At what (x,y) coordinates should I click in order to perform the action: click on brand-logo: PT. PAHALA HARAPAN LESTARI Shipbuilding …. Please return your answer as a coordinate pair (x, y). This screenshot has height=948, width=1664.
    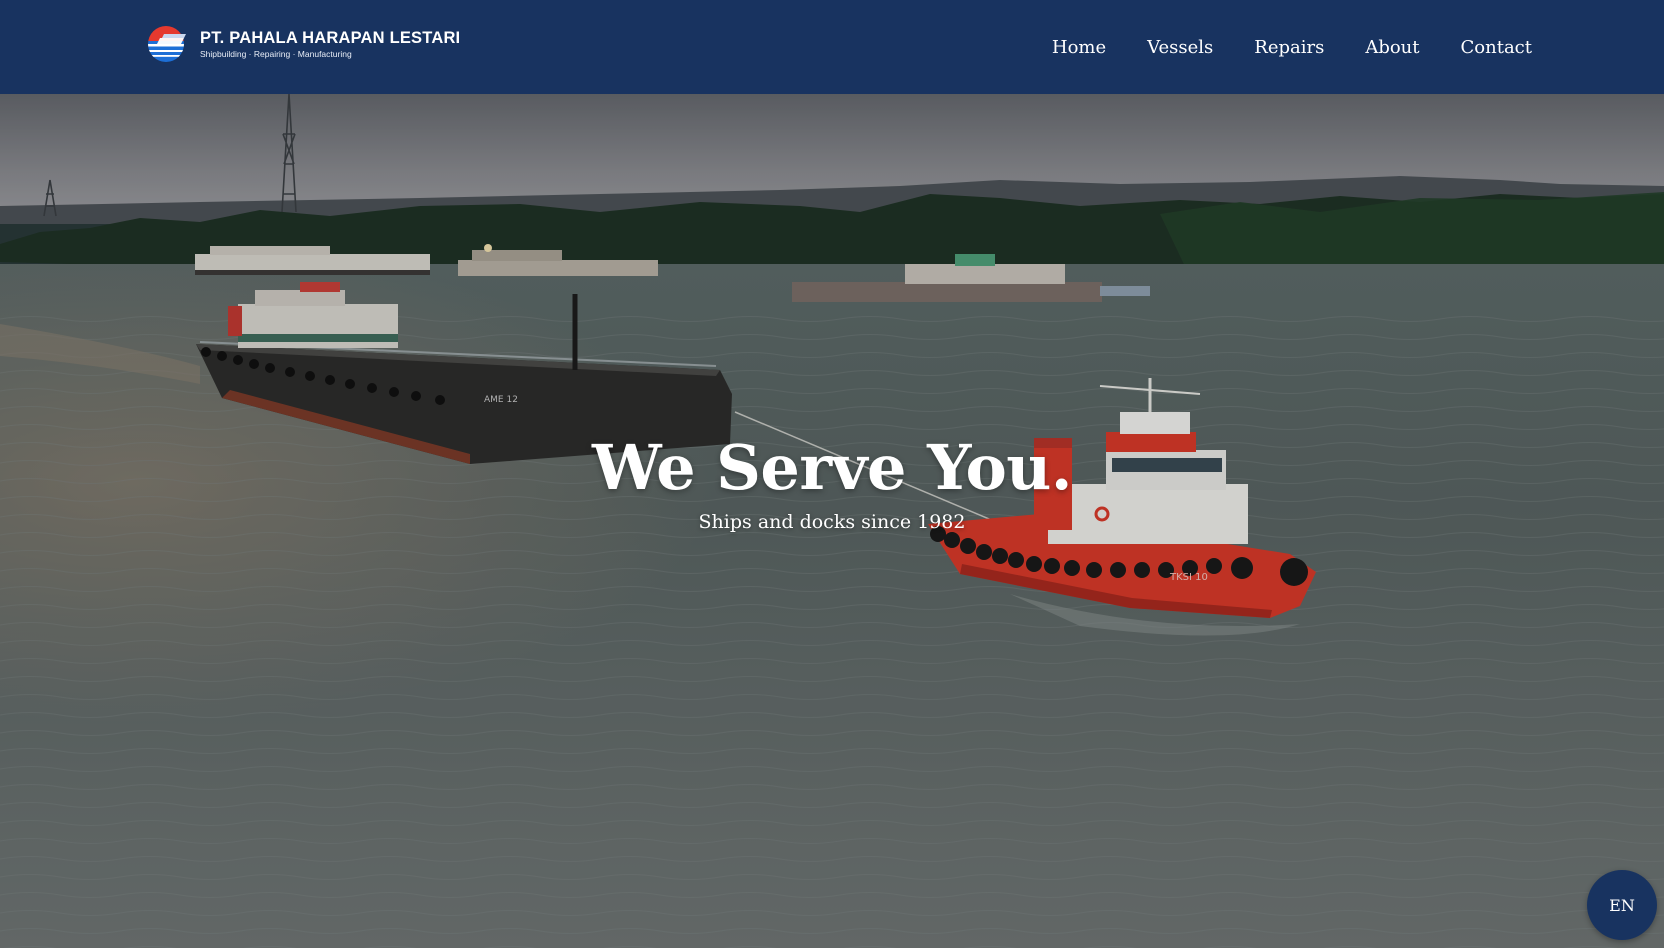
    Looking at the image, I should click on (303, 44).